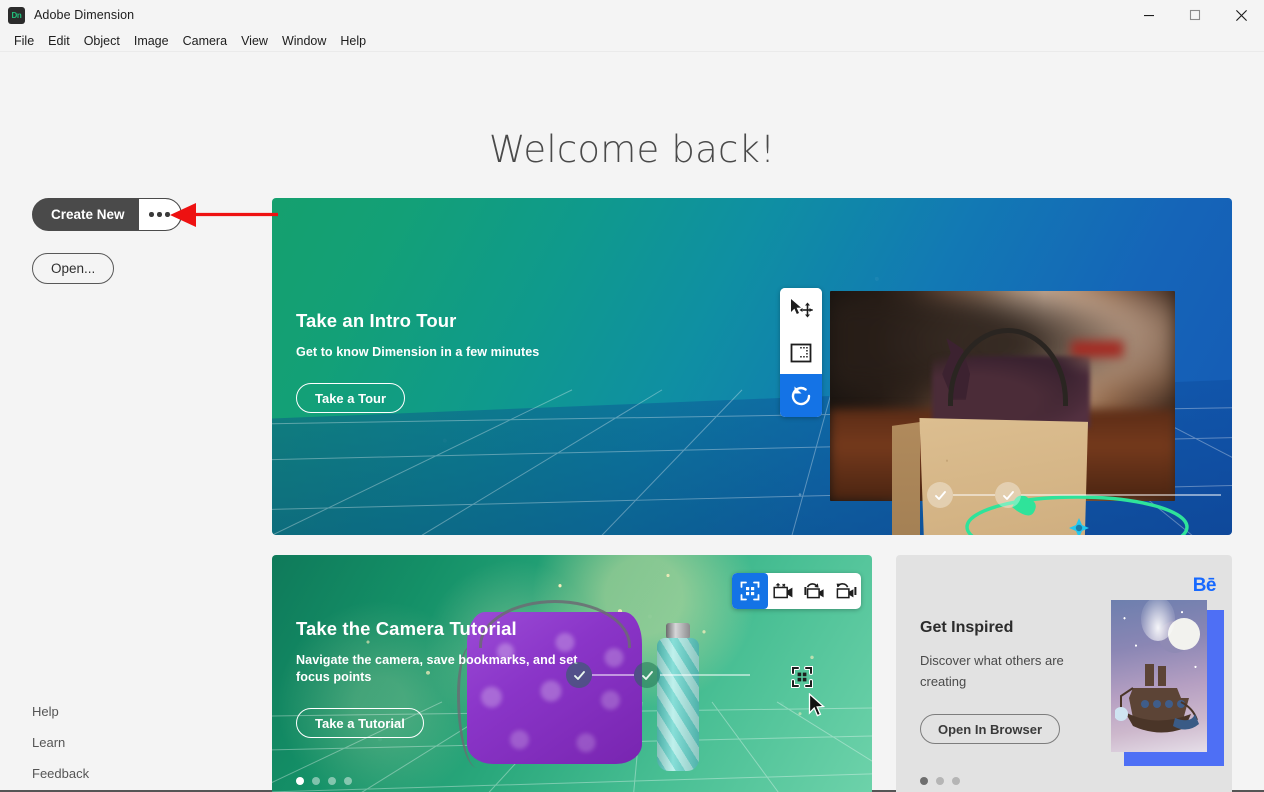  I want to click on maximize-icon, so click(1195, 15).